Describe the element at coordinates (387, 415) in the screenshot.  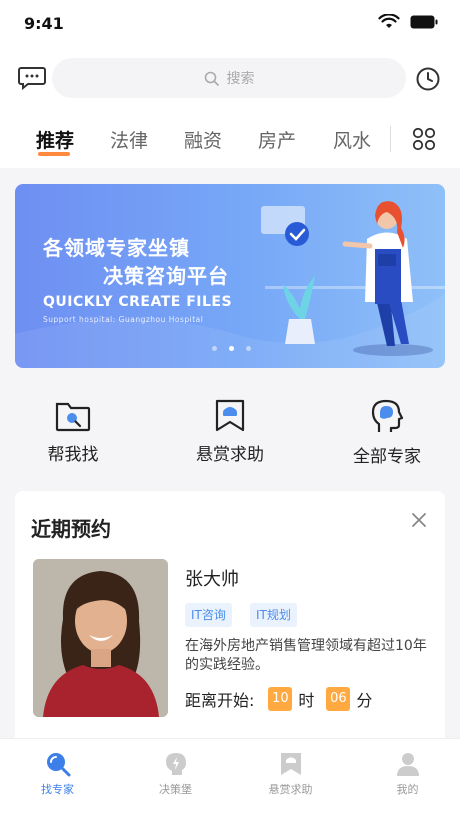
I see `head-brain-icon` at that location.